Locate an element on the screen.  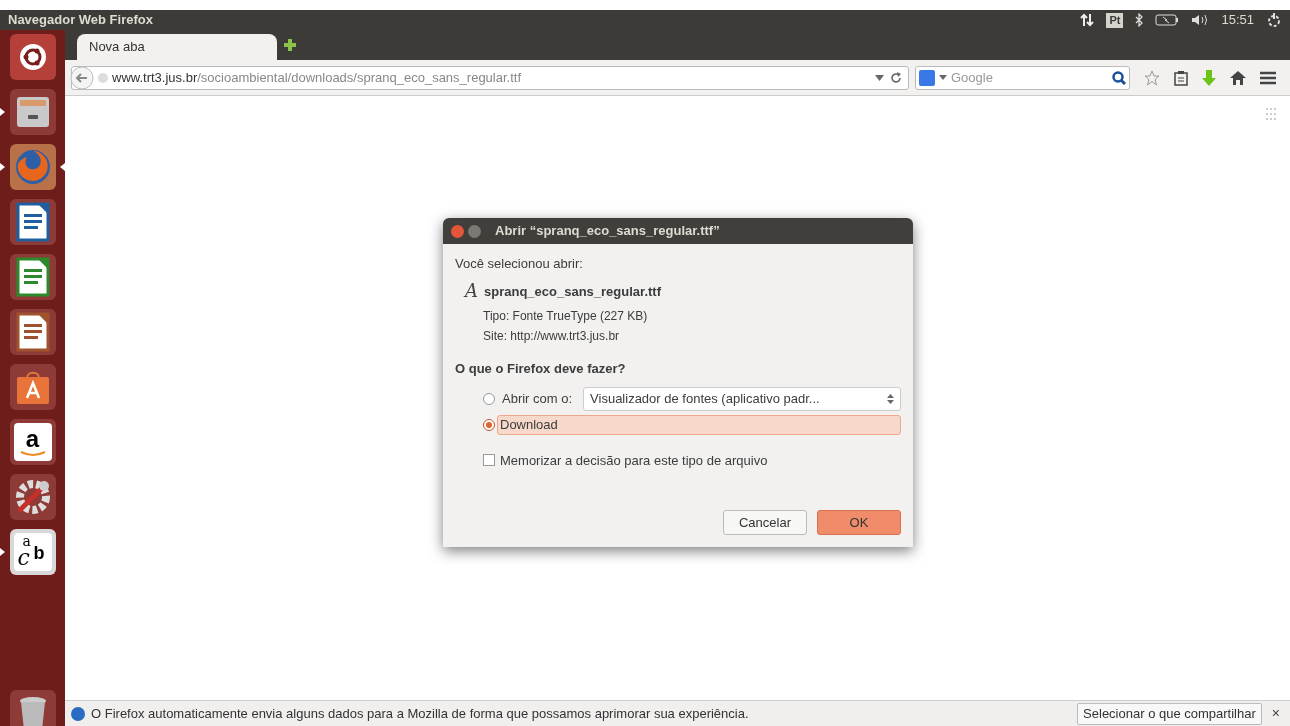
file-cabinet-icon is located at coordinates (32, 112).